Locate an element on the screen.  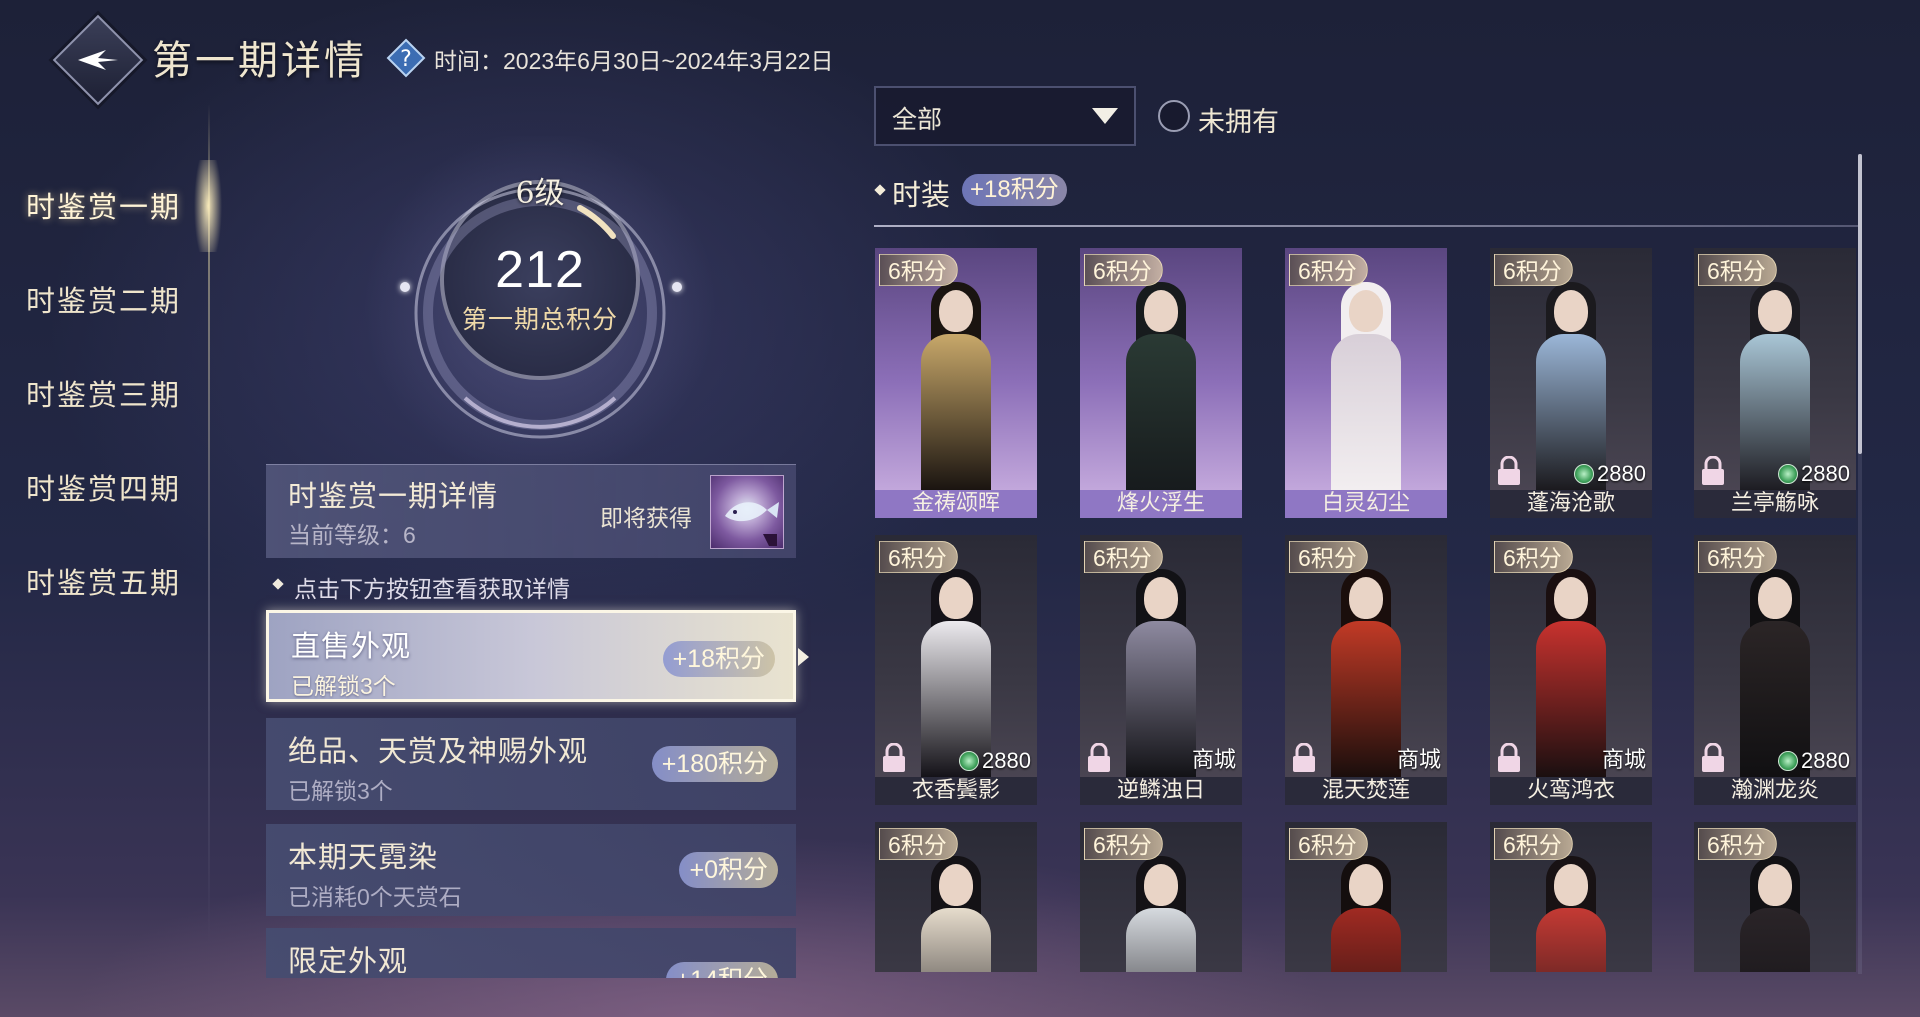
category-subtitle: 已解锁3个 is located at coordinates (343, 686).